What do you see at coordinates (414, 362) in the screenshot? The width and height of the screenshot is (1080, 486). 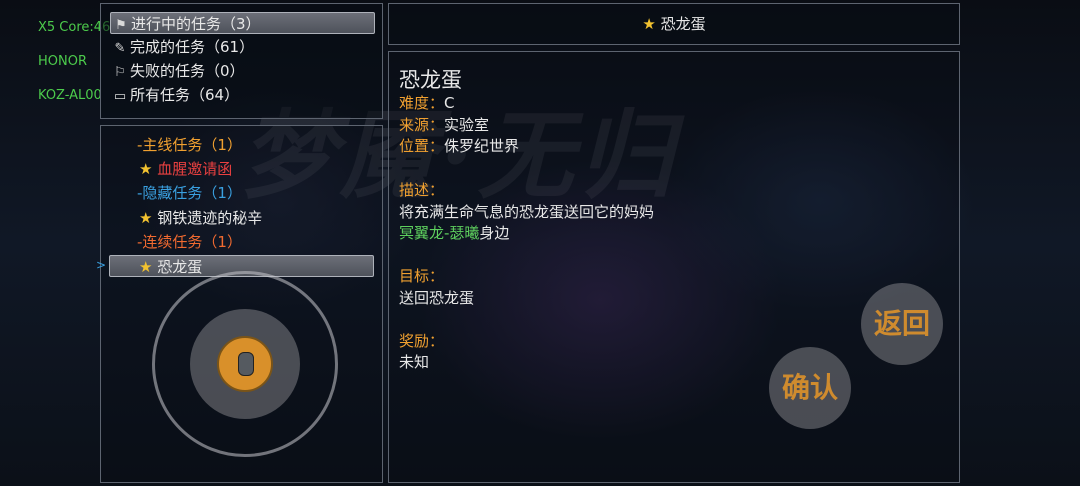 I see `reward-value: 未知` at bounding box center [414, 362].